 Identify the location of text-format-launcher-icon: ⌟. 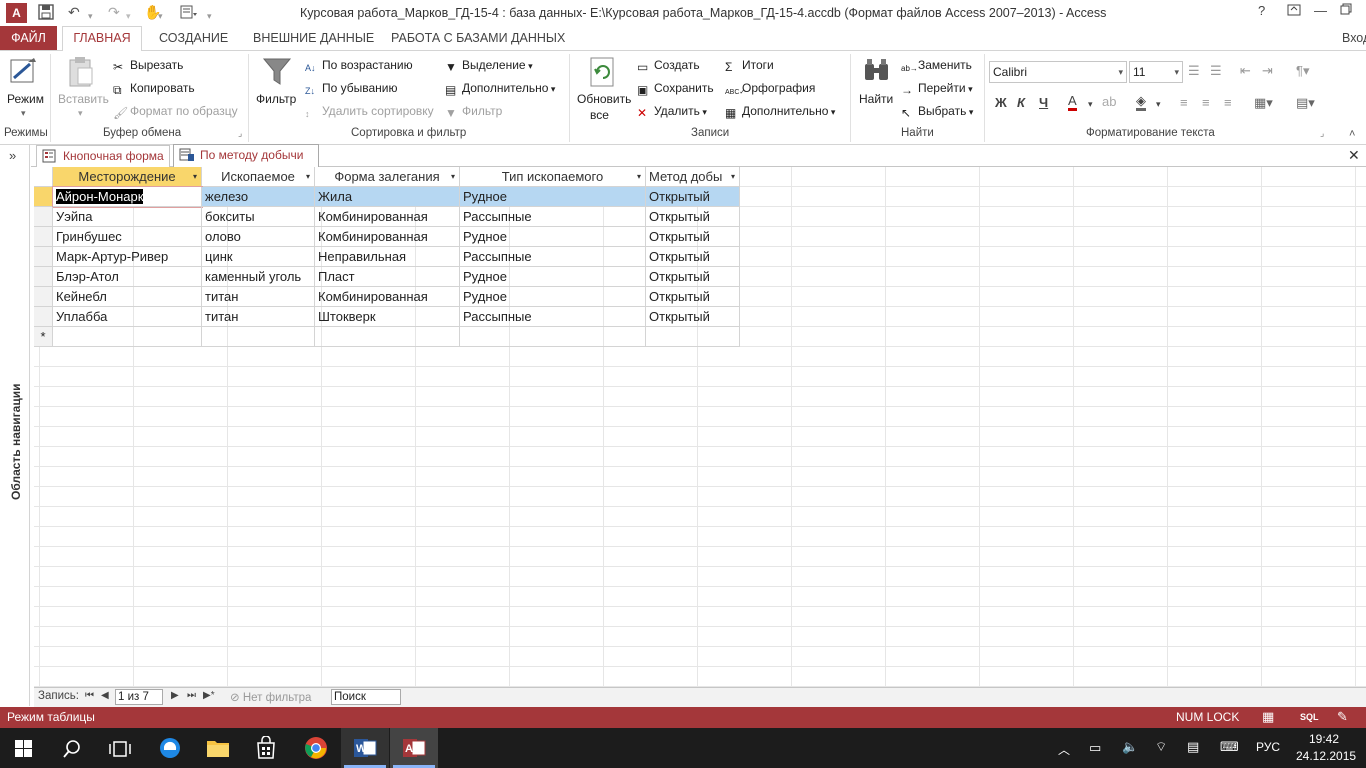
(1322, 133).